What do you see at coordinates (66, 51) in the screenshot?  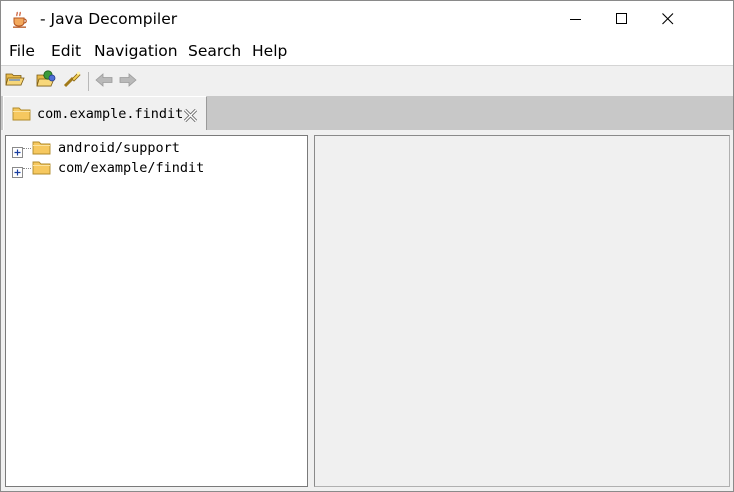 I see `menu-edit: Edit` at bounding box center [66, 51].